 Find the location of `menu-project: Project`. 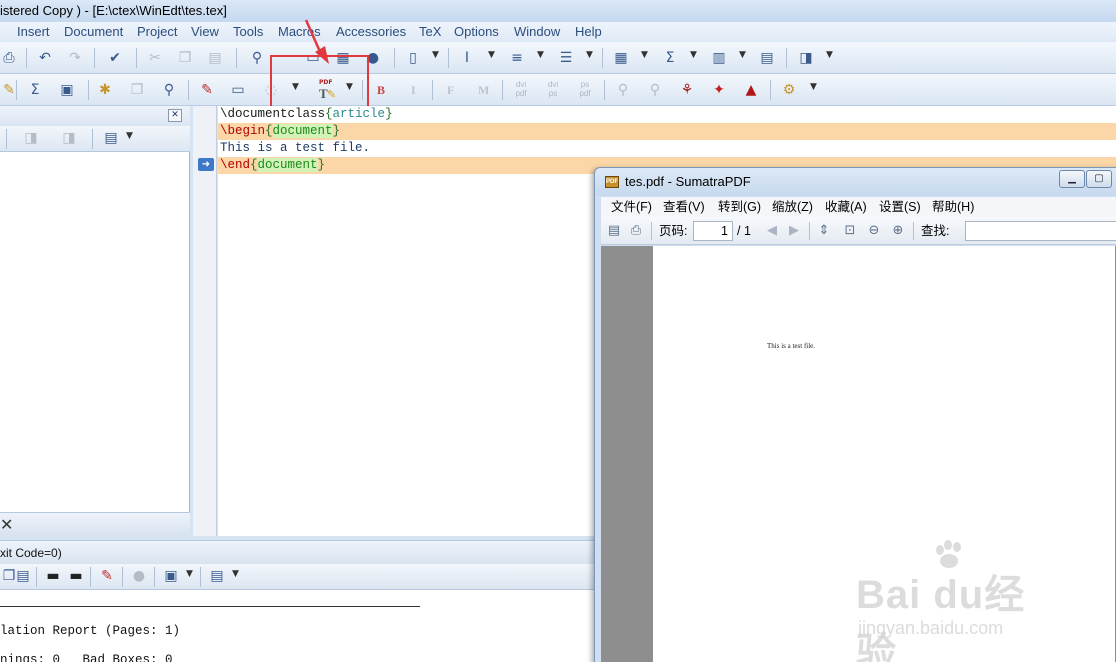

menu-project: Project is located at coordinates (157, 32).